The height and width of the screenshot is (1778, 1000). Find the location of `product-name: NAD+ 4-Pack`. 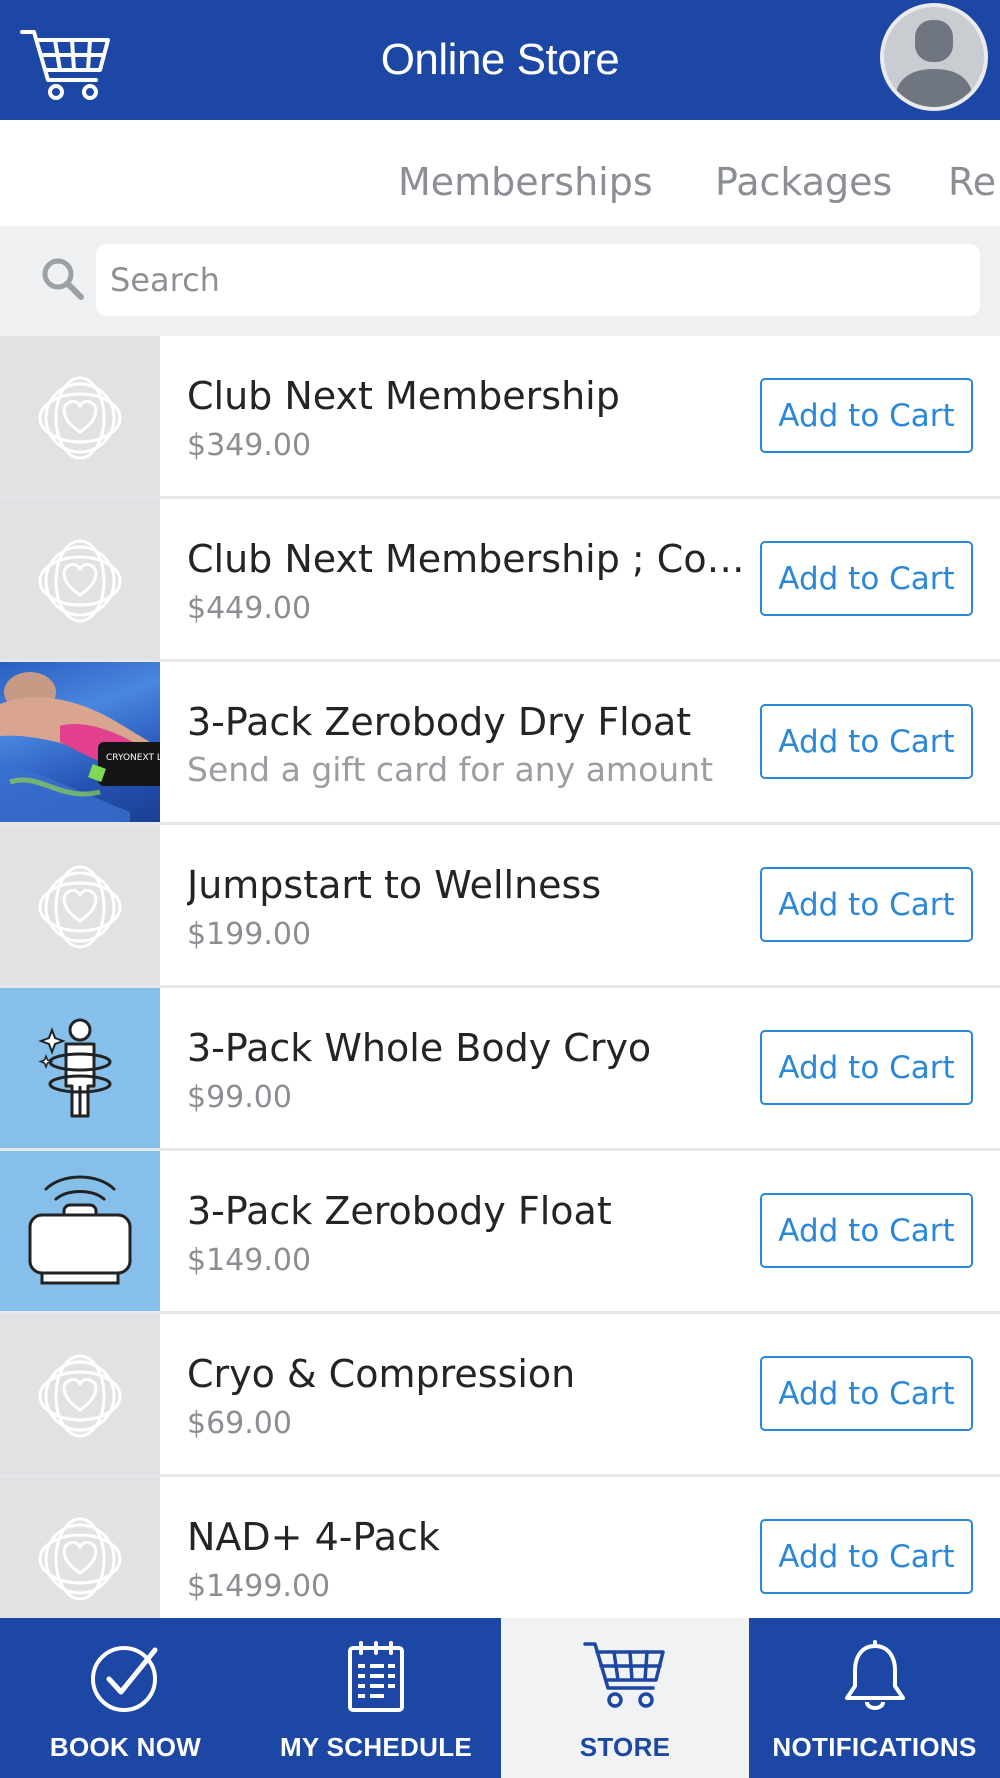

product-name: NAD+ 4-Pack is located at coordinates (313, 1537).